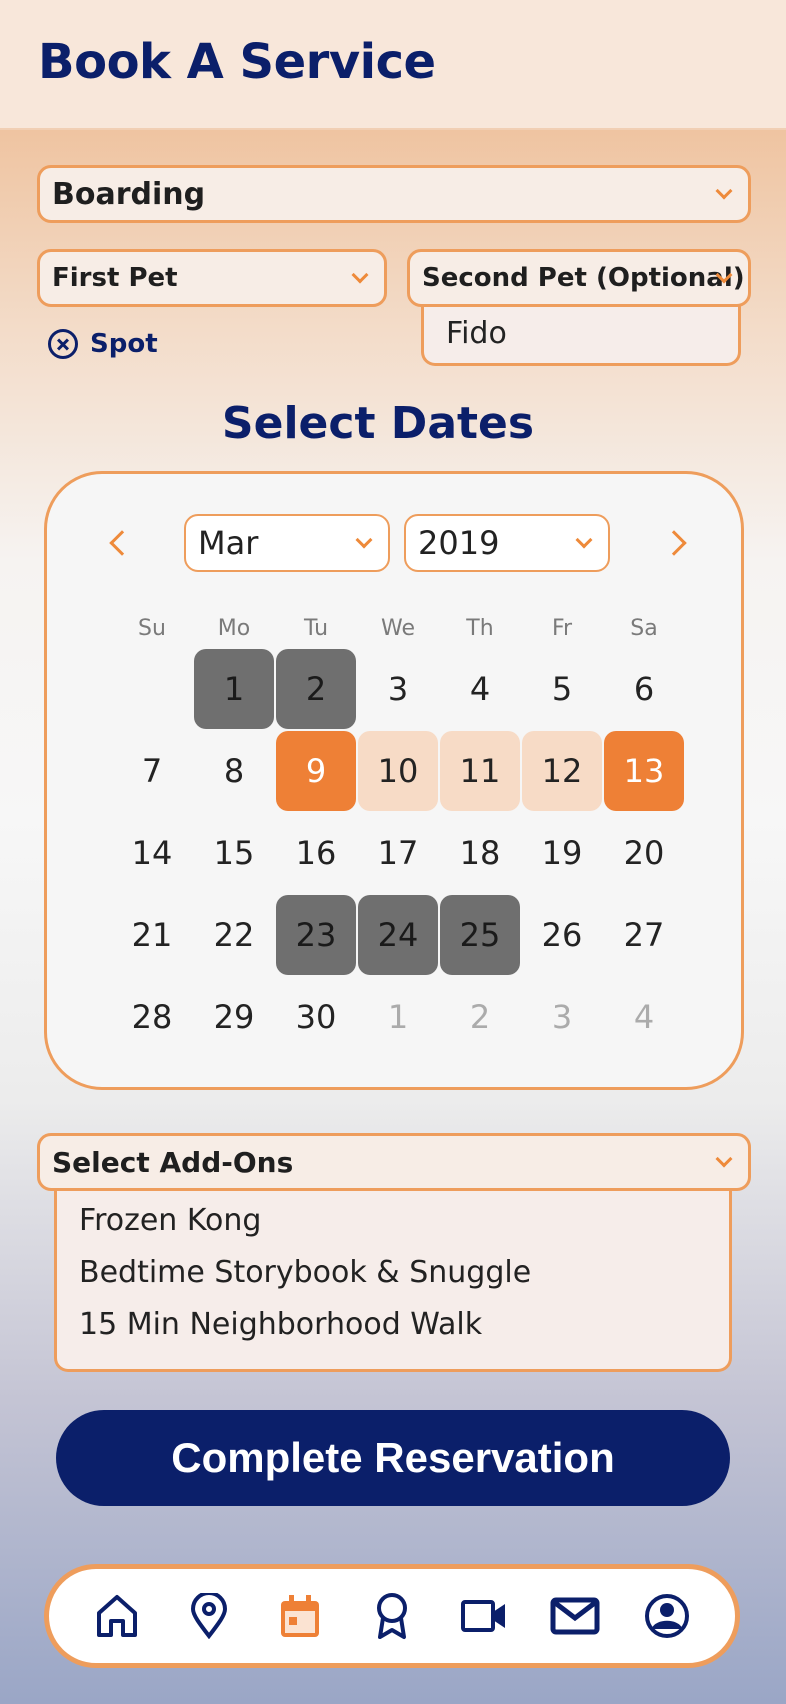  What do you see at coordinates (562, 628) in the screenshot?
I see `weekday-label: Fr` at bounding box center [562, 628].